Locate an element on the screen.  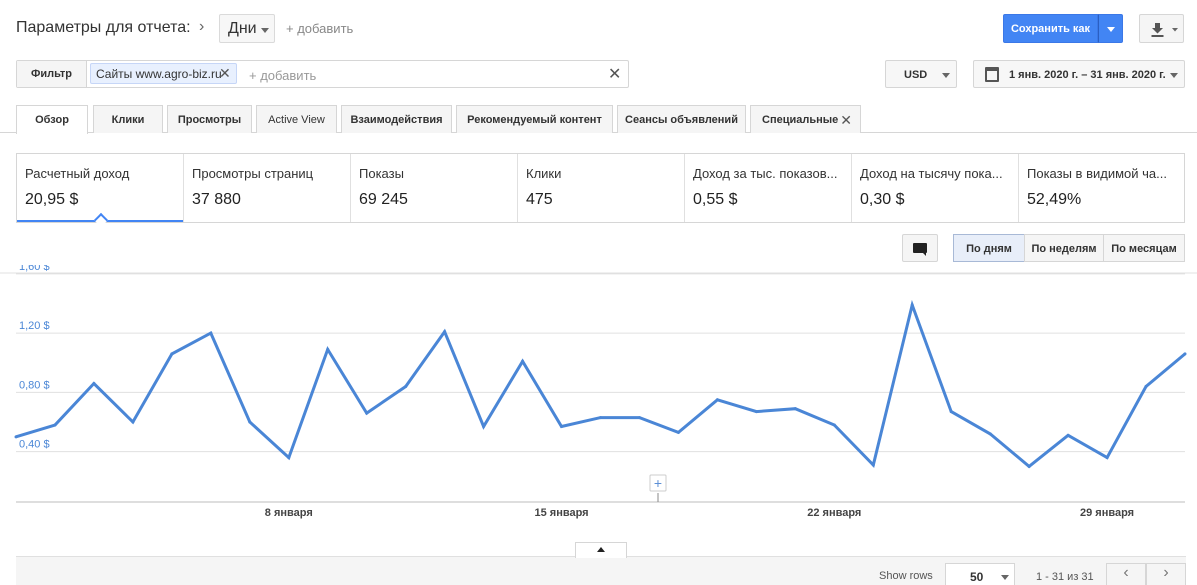
tab-ad-sessions: Сеансы объявлений is located at coordinates (681, 119).